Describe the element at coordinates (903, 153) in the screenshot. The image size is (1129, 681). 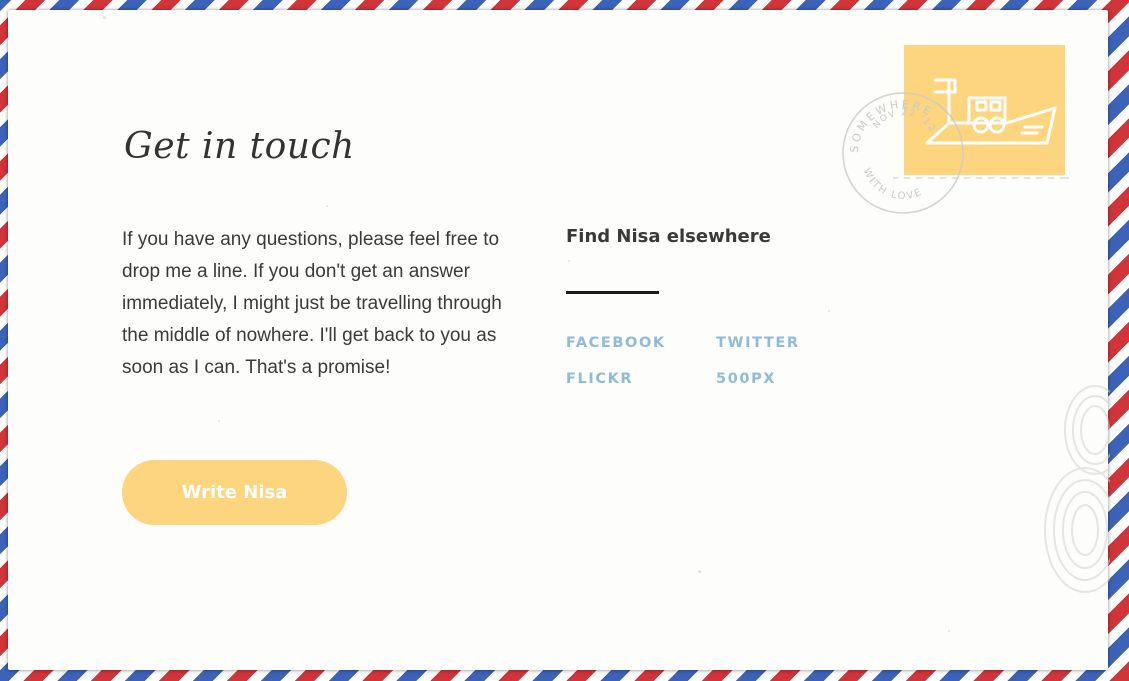
I see `postmark-stamp: SOMEWHERE NOV 22 '12 WITH LOVE` at that location.